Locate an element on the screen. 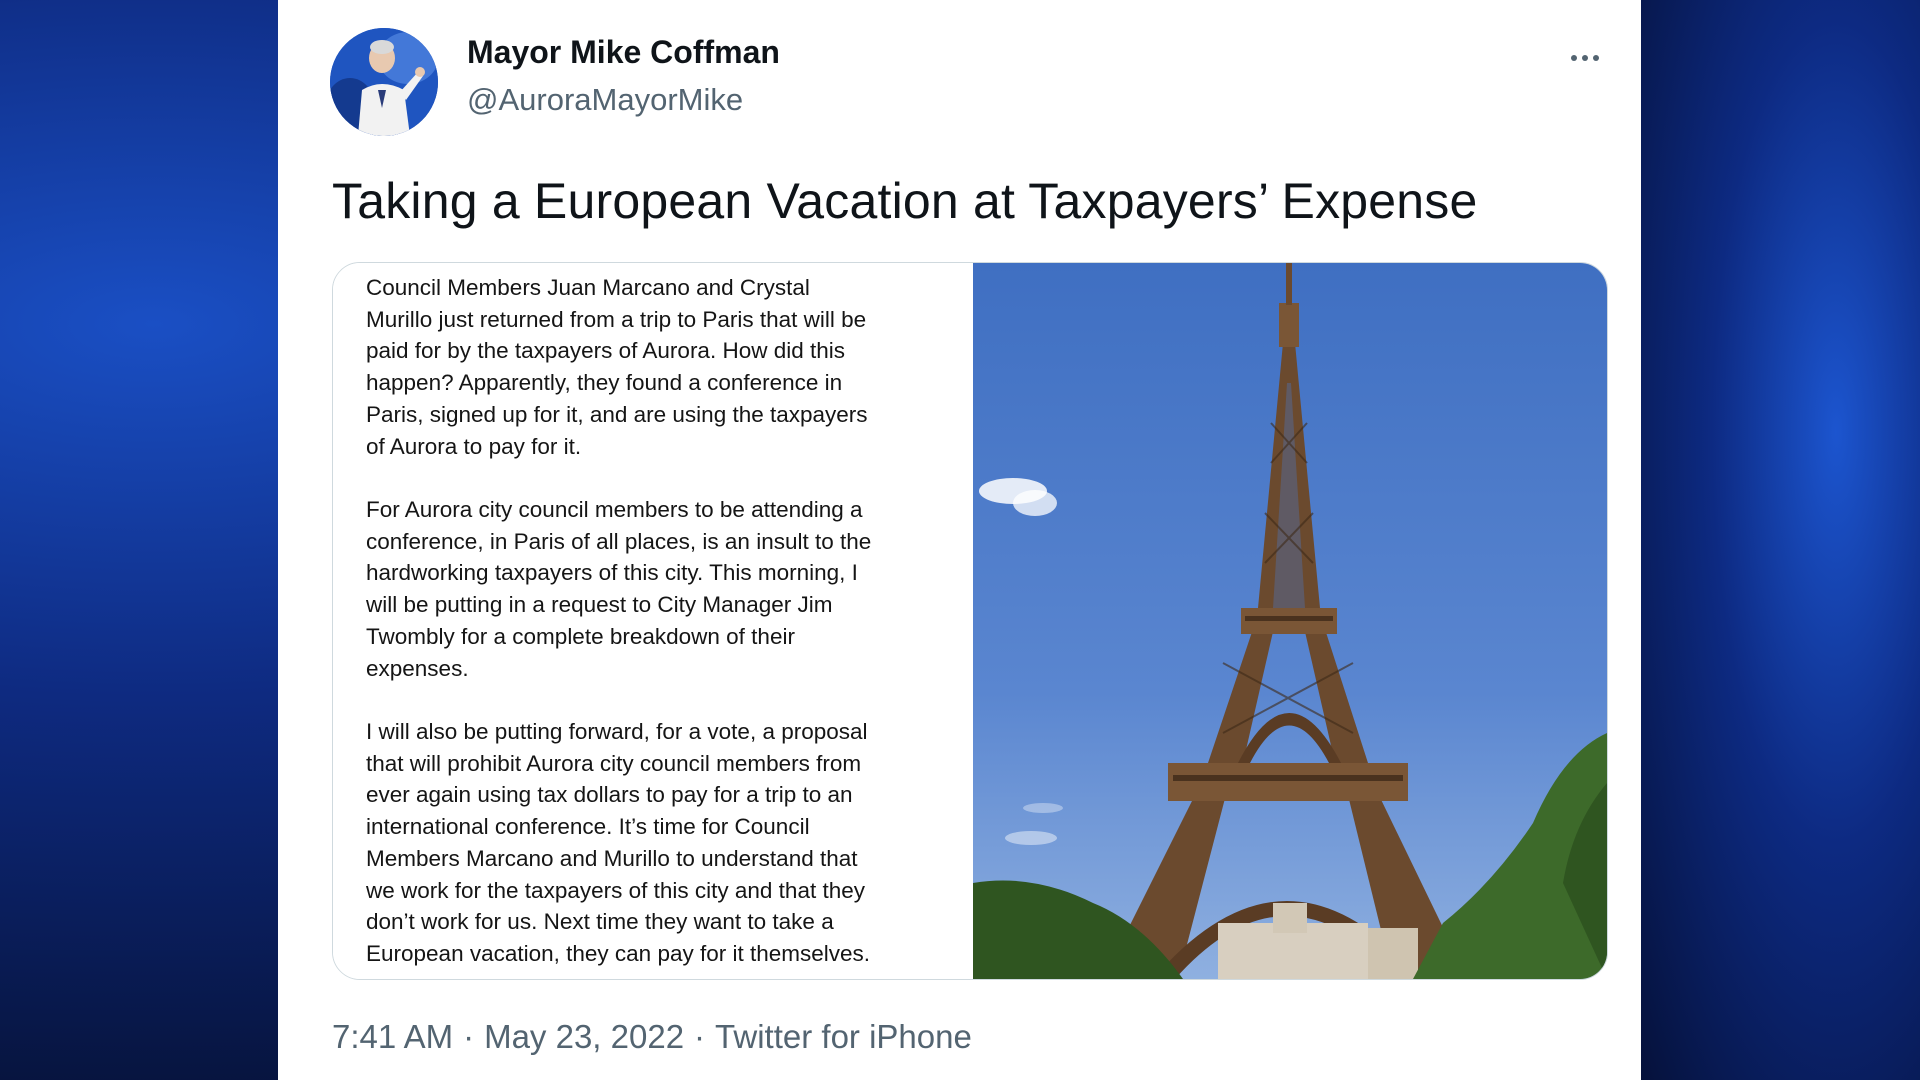 Image resolution: width=1920 pixels, height=1080 pixels. more-horizontal-icon is located at coordinates (1574, 58).